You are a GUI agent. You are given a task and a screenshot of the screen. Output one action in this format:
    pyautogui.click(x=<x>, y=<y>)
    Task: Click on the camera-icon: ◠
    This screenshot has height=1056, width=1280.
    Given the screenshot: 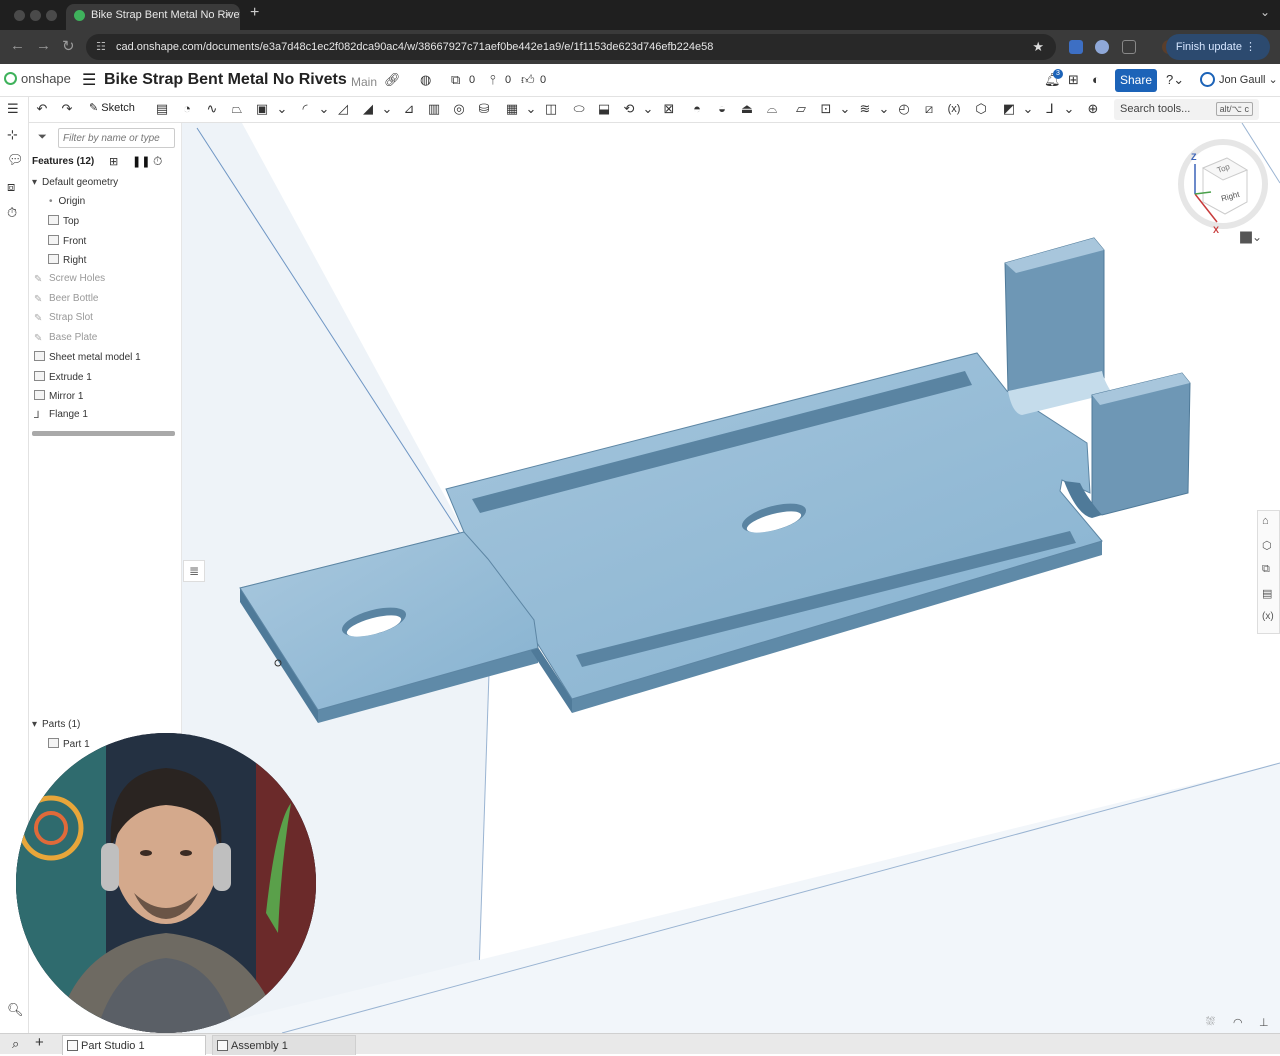 What is the action you would take?
    pyautogui.click(x=1238, y=1022)
    